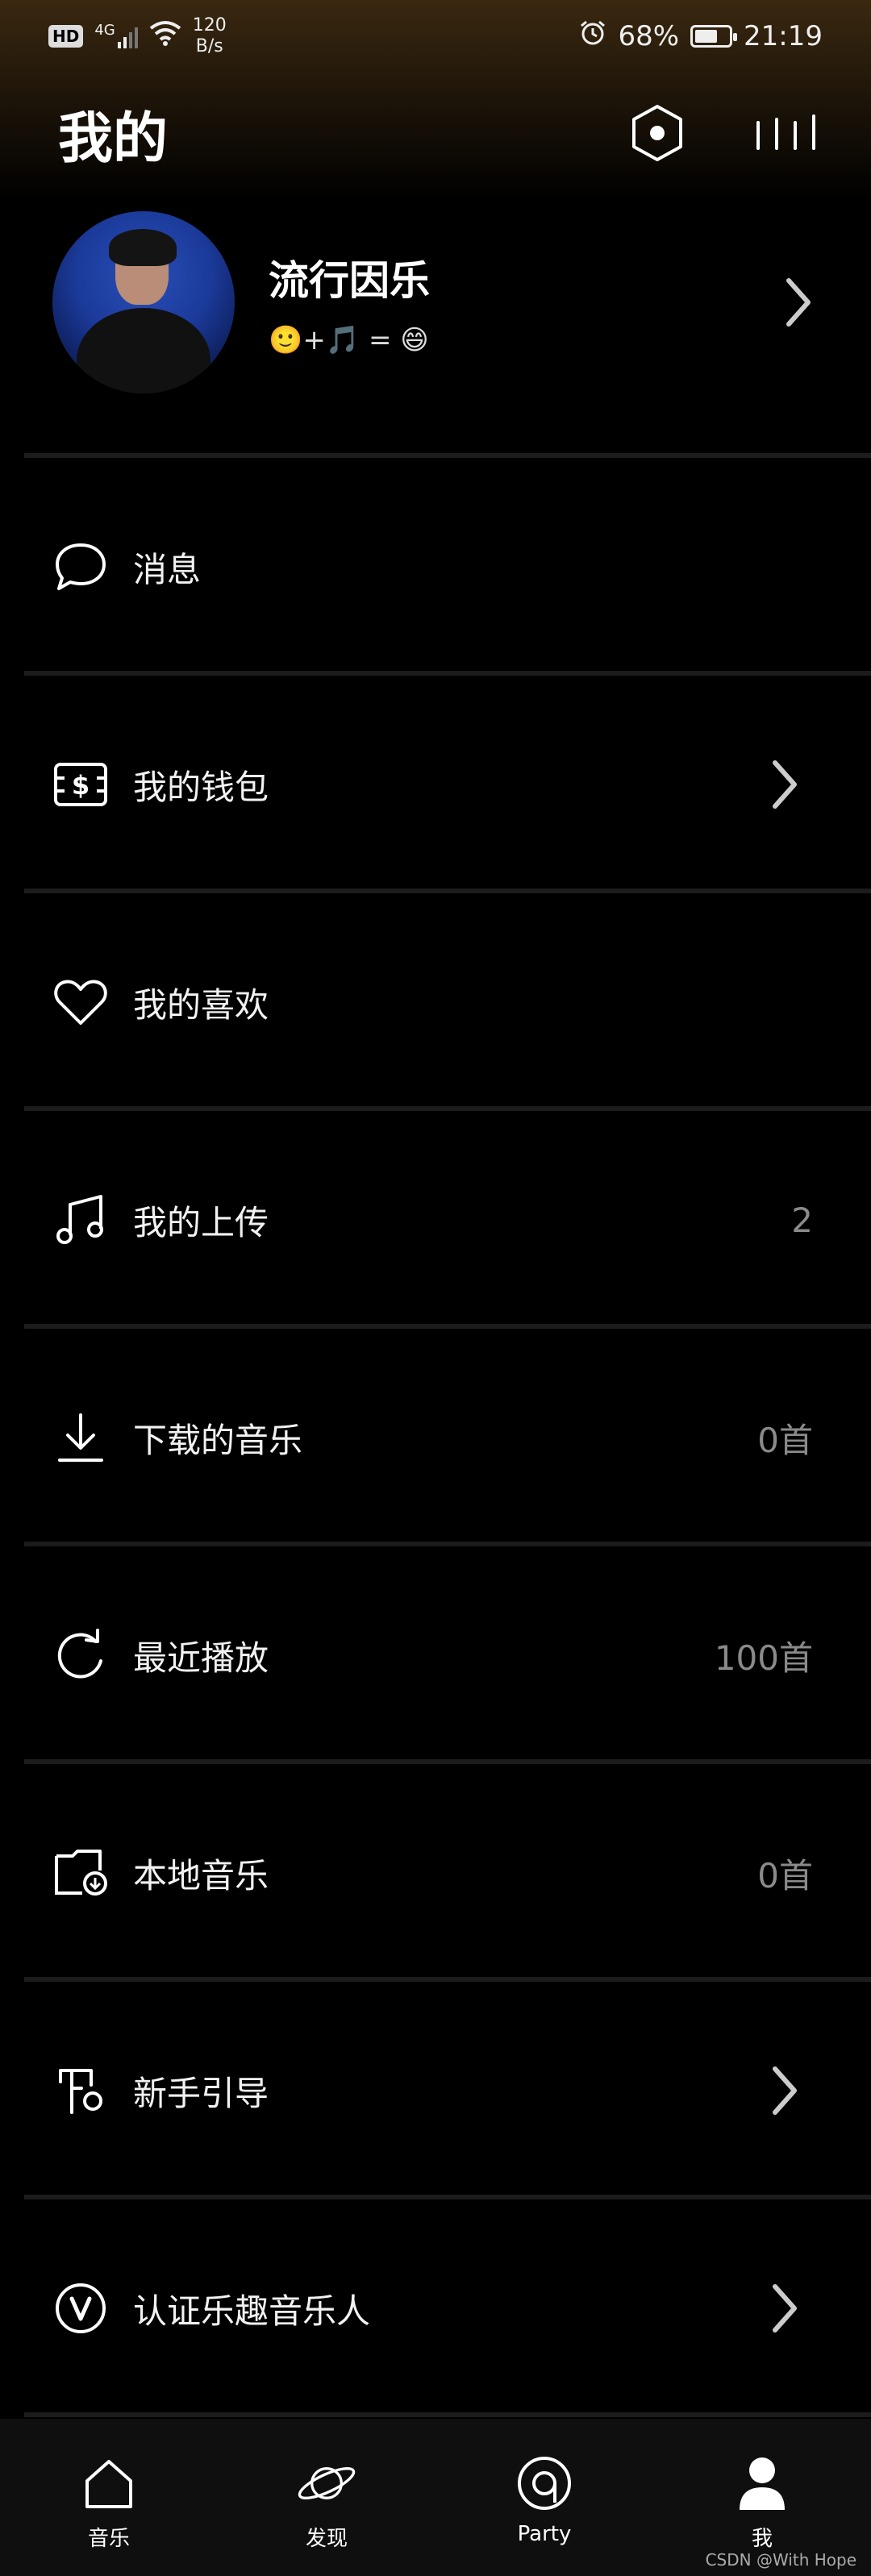 The height and width of the screenshot is (2576, 871). What do you see at coordinates (66, 36) in the screenshot?
I see `hd-badge: HD` at bounding box center [66, 36].